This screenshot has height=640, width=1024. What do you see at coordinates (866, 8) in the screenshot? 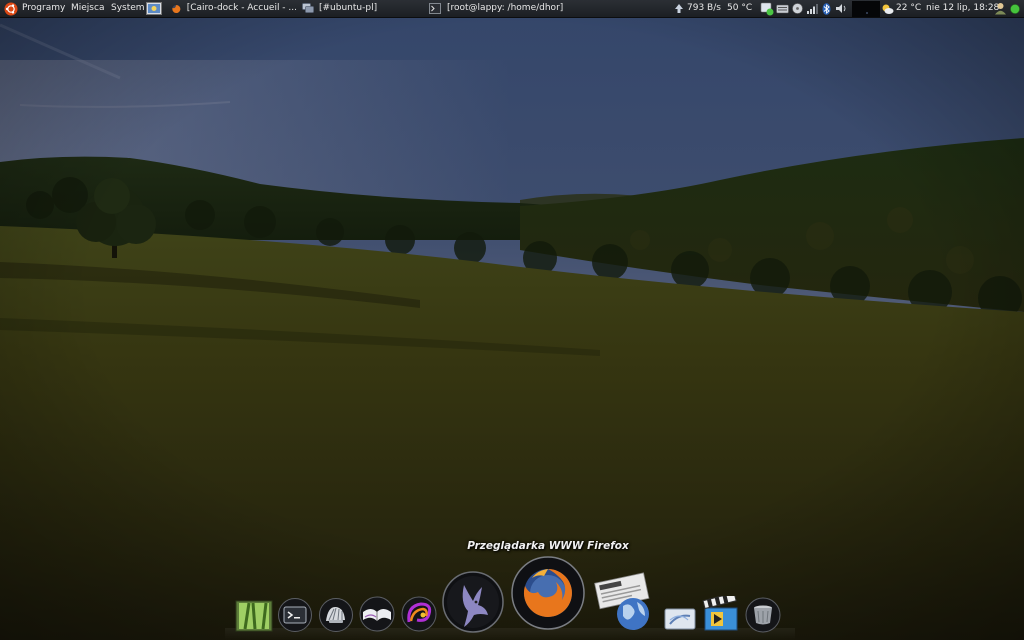
I see `weather-map-icon` at bounding box center [866, 8].